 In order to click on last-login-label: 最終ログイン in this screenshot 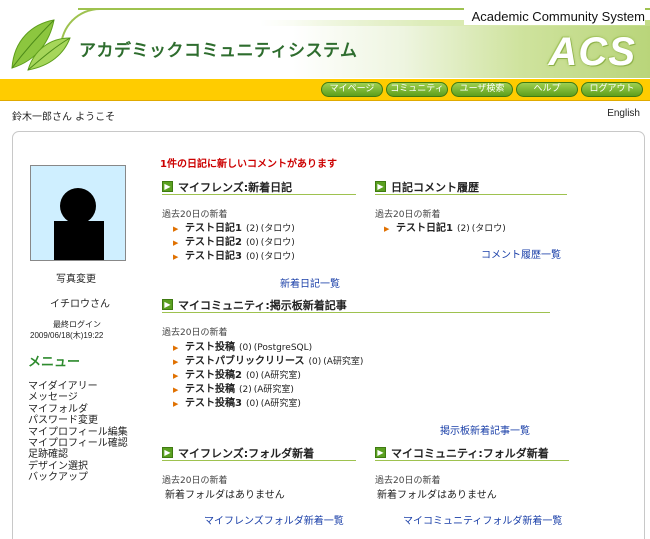, I will do `click(77, 324)`.